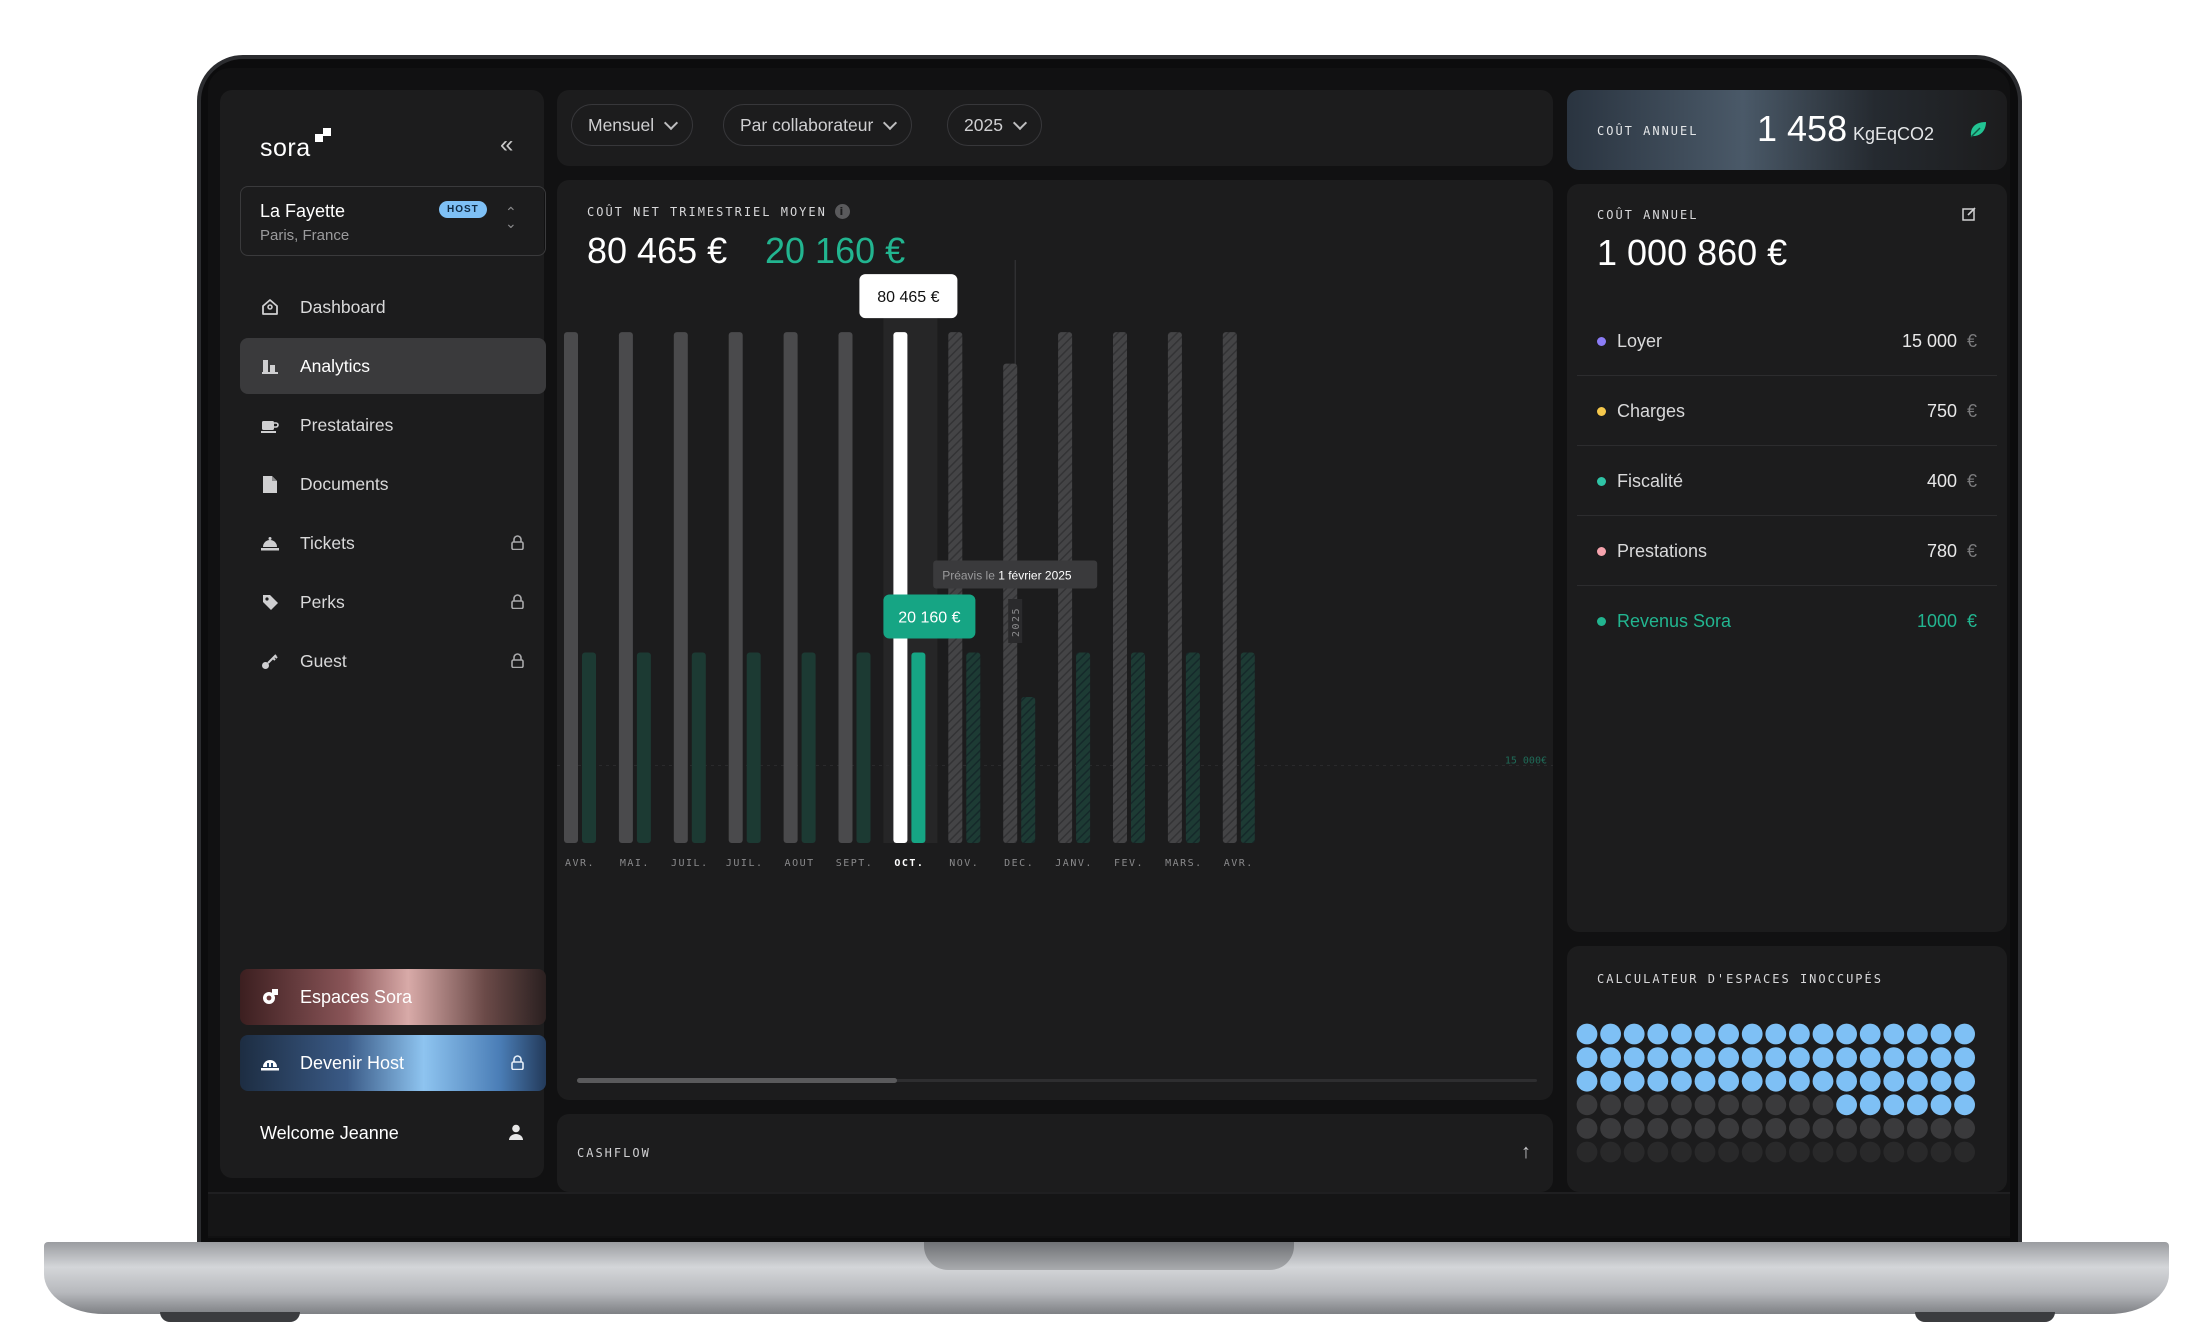 The image size is (2207, 1327). Describe the element at coordinates (1601, 481) in the screenshot. I see `legend-dot` at that location.